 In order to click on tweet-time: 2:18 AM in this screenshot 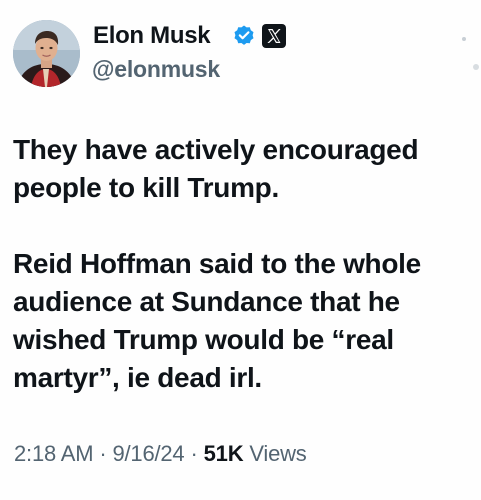, I will do `click(54, 453)`.